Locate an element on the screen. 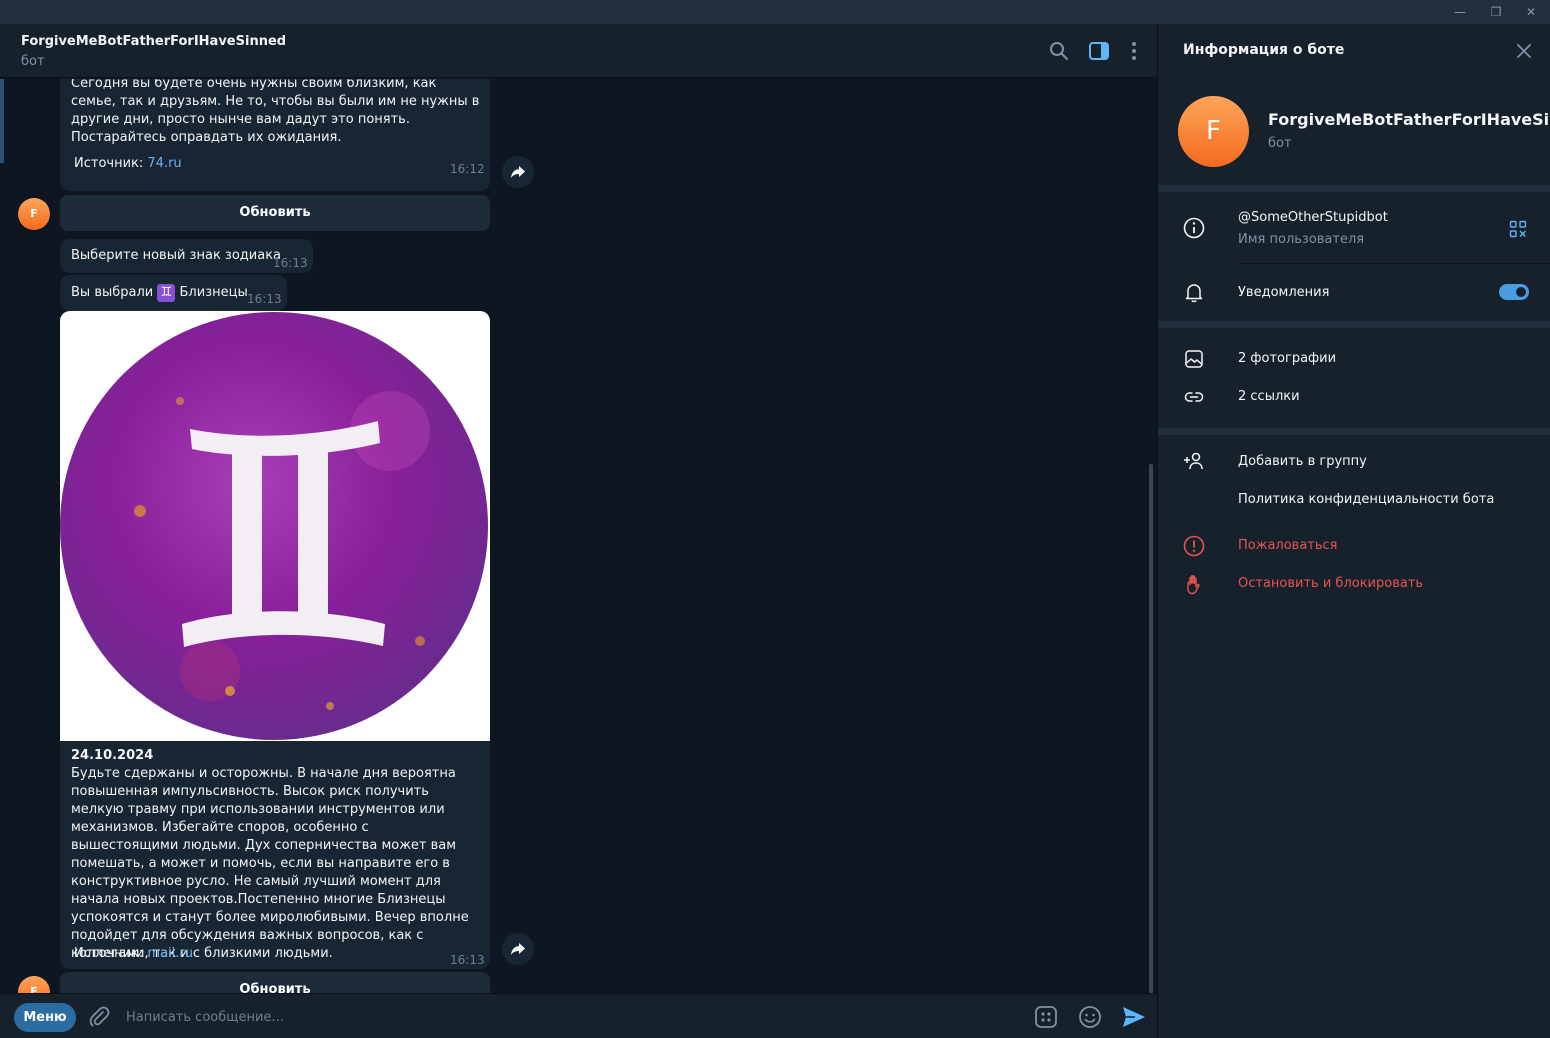 The image size is (1550, 1038). photos-item: 2 фотографии is located at coordinates (1287, 358).